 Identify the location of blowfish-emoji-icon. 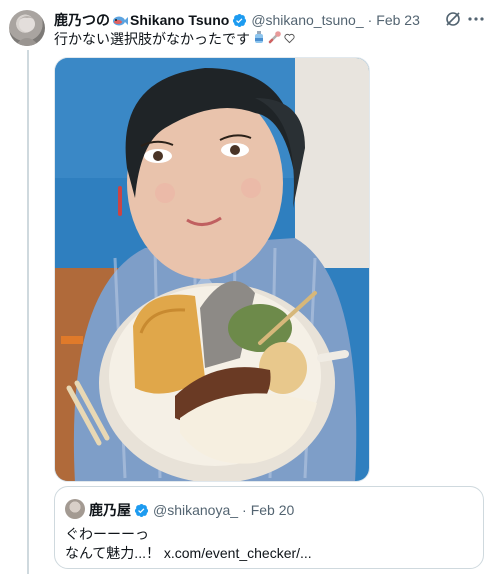
(275, 39).